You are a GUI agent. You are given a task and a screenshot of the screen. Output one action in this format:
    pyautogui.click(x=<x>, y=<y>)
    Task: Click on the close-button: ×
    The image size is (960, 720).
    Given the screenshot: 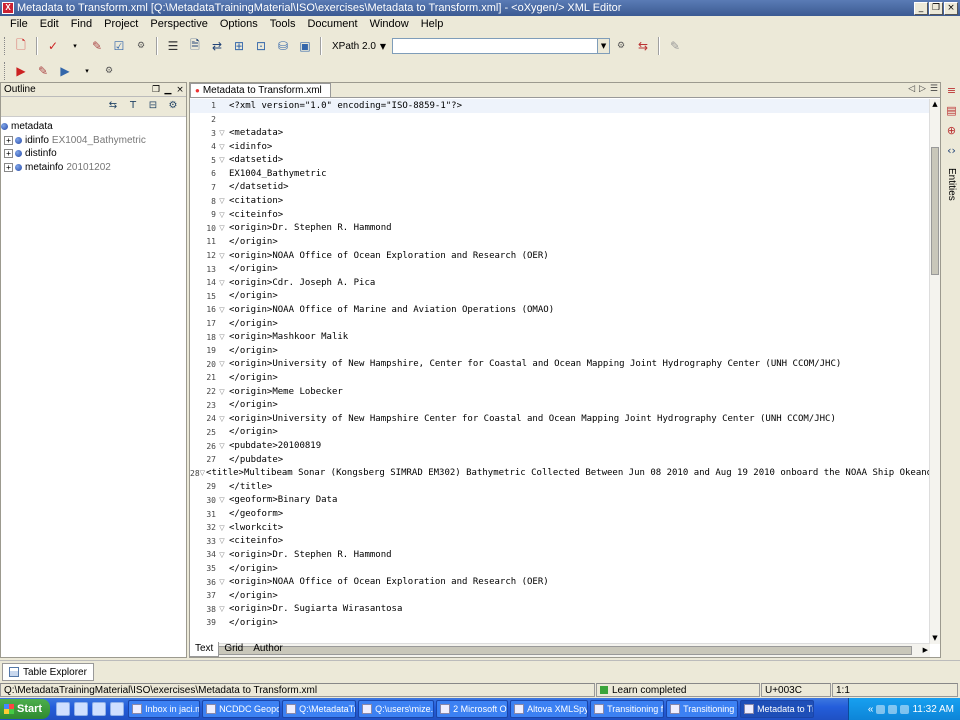 What is the action you would take?
    pyautogui.click(x=951, y=8)
    